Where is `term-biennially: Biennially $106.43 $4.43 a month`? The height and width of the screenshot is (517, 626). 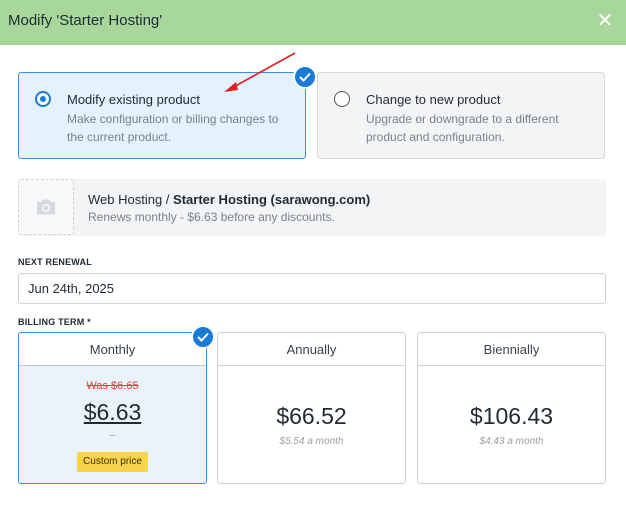 term-biennially: Biennially $106.43 $4.43 a month is located at coordinates (511, 408).